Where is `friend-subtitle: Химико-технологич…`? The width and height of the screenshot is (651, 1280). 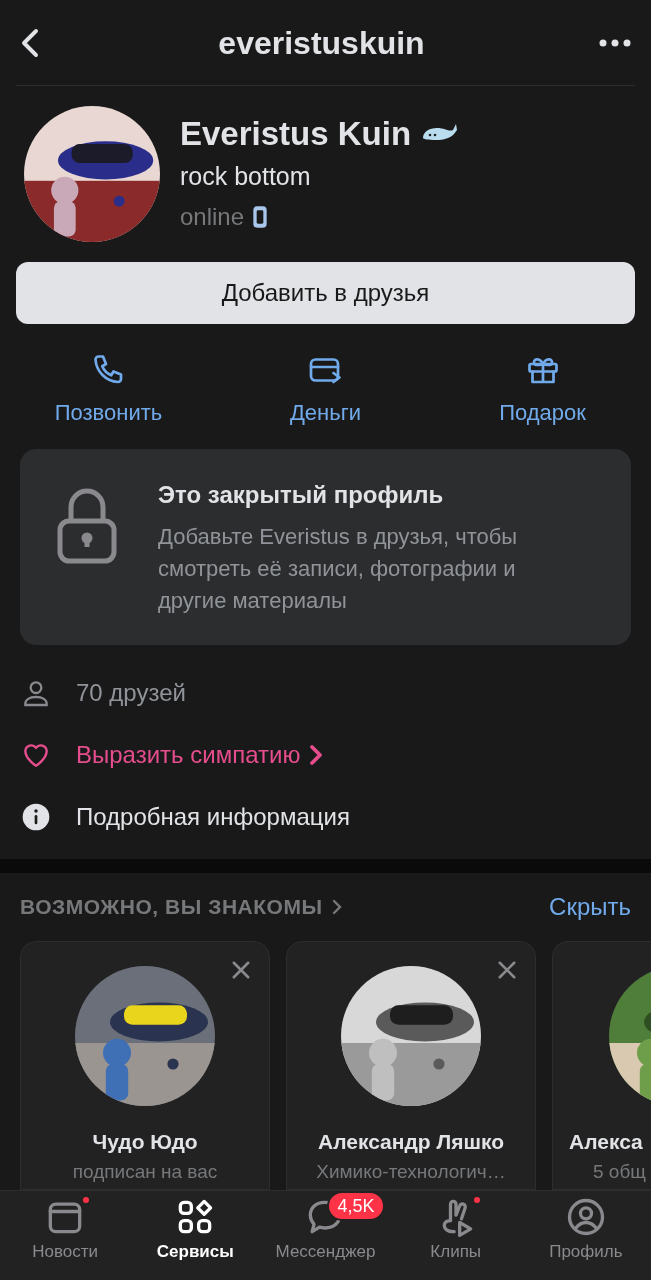
friend-subtitle: Химико-технологич… is located at coordinates (411, 1171).